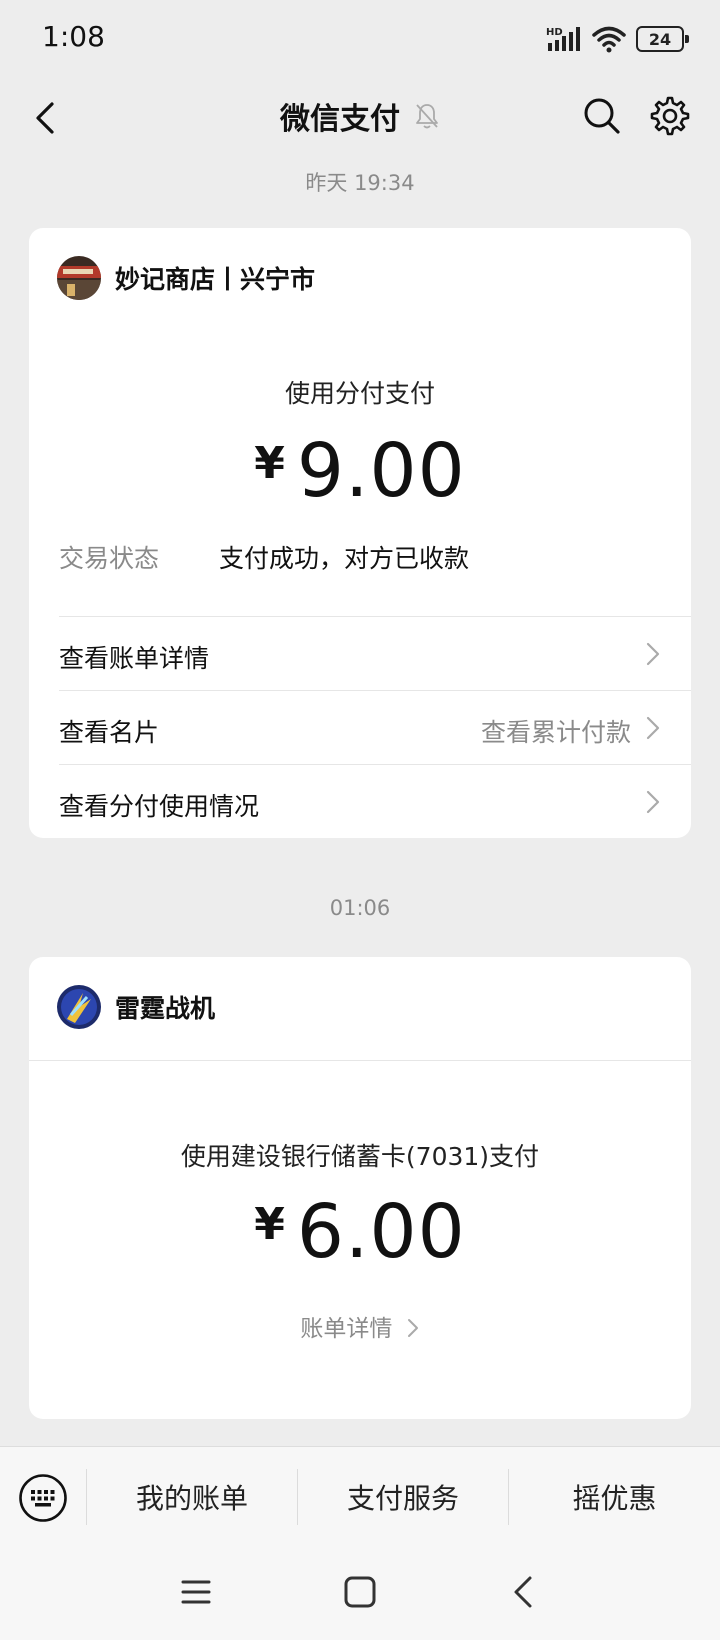  I want to click on system-back-icon, so click(524, 1592).